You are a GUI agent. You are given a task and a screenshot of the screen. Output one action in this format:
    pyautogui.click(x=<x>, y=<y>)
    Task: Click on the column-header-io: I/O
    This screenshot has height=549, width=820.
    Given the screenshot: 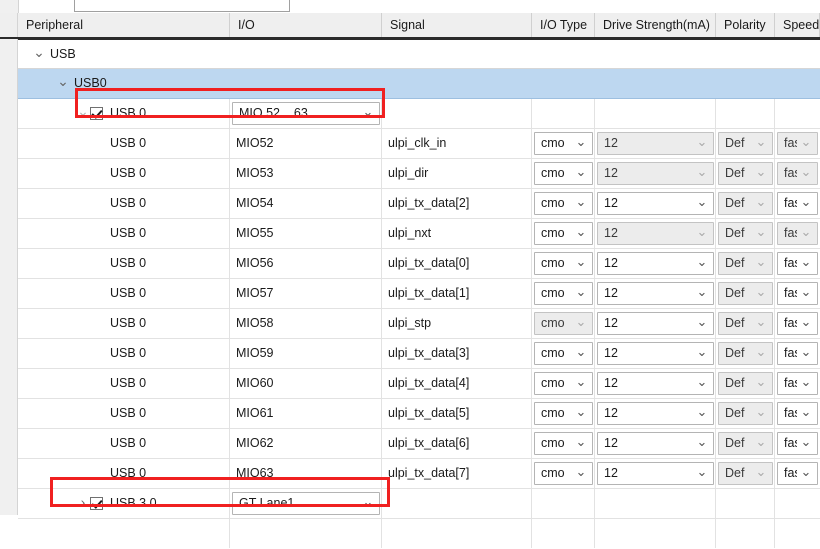 What is the action you would take?
    pyautogui.click(x=306, y=25)
    